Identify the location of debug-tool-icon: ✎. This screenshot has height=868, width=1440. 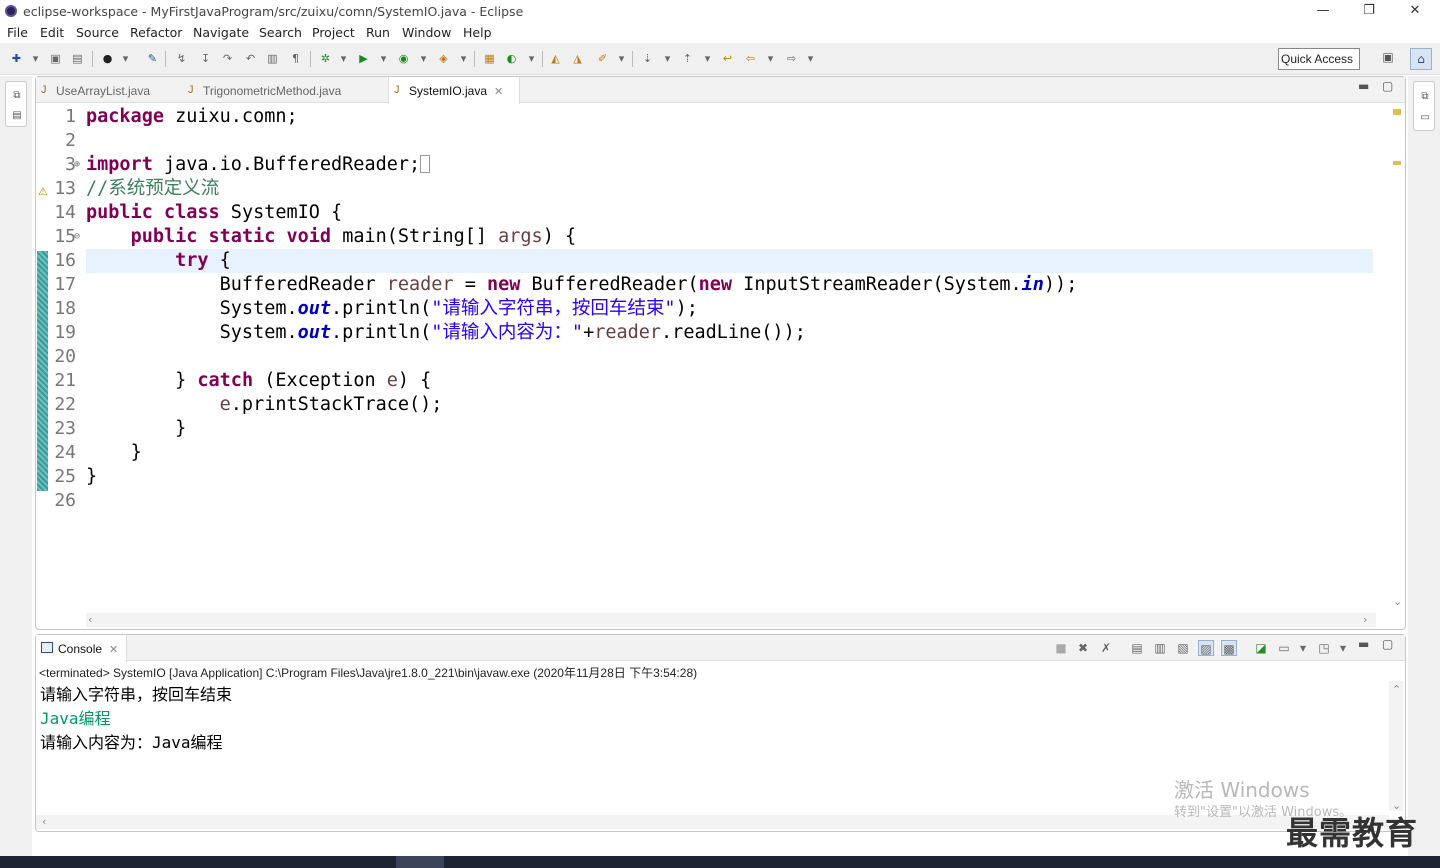
(152, 58).